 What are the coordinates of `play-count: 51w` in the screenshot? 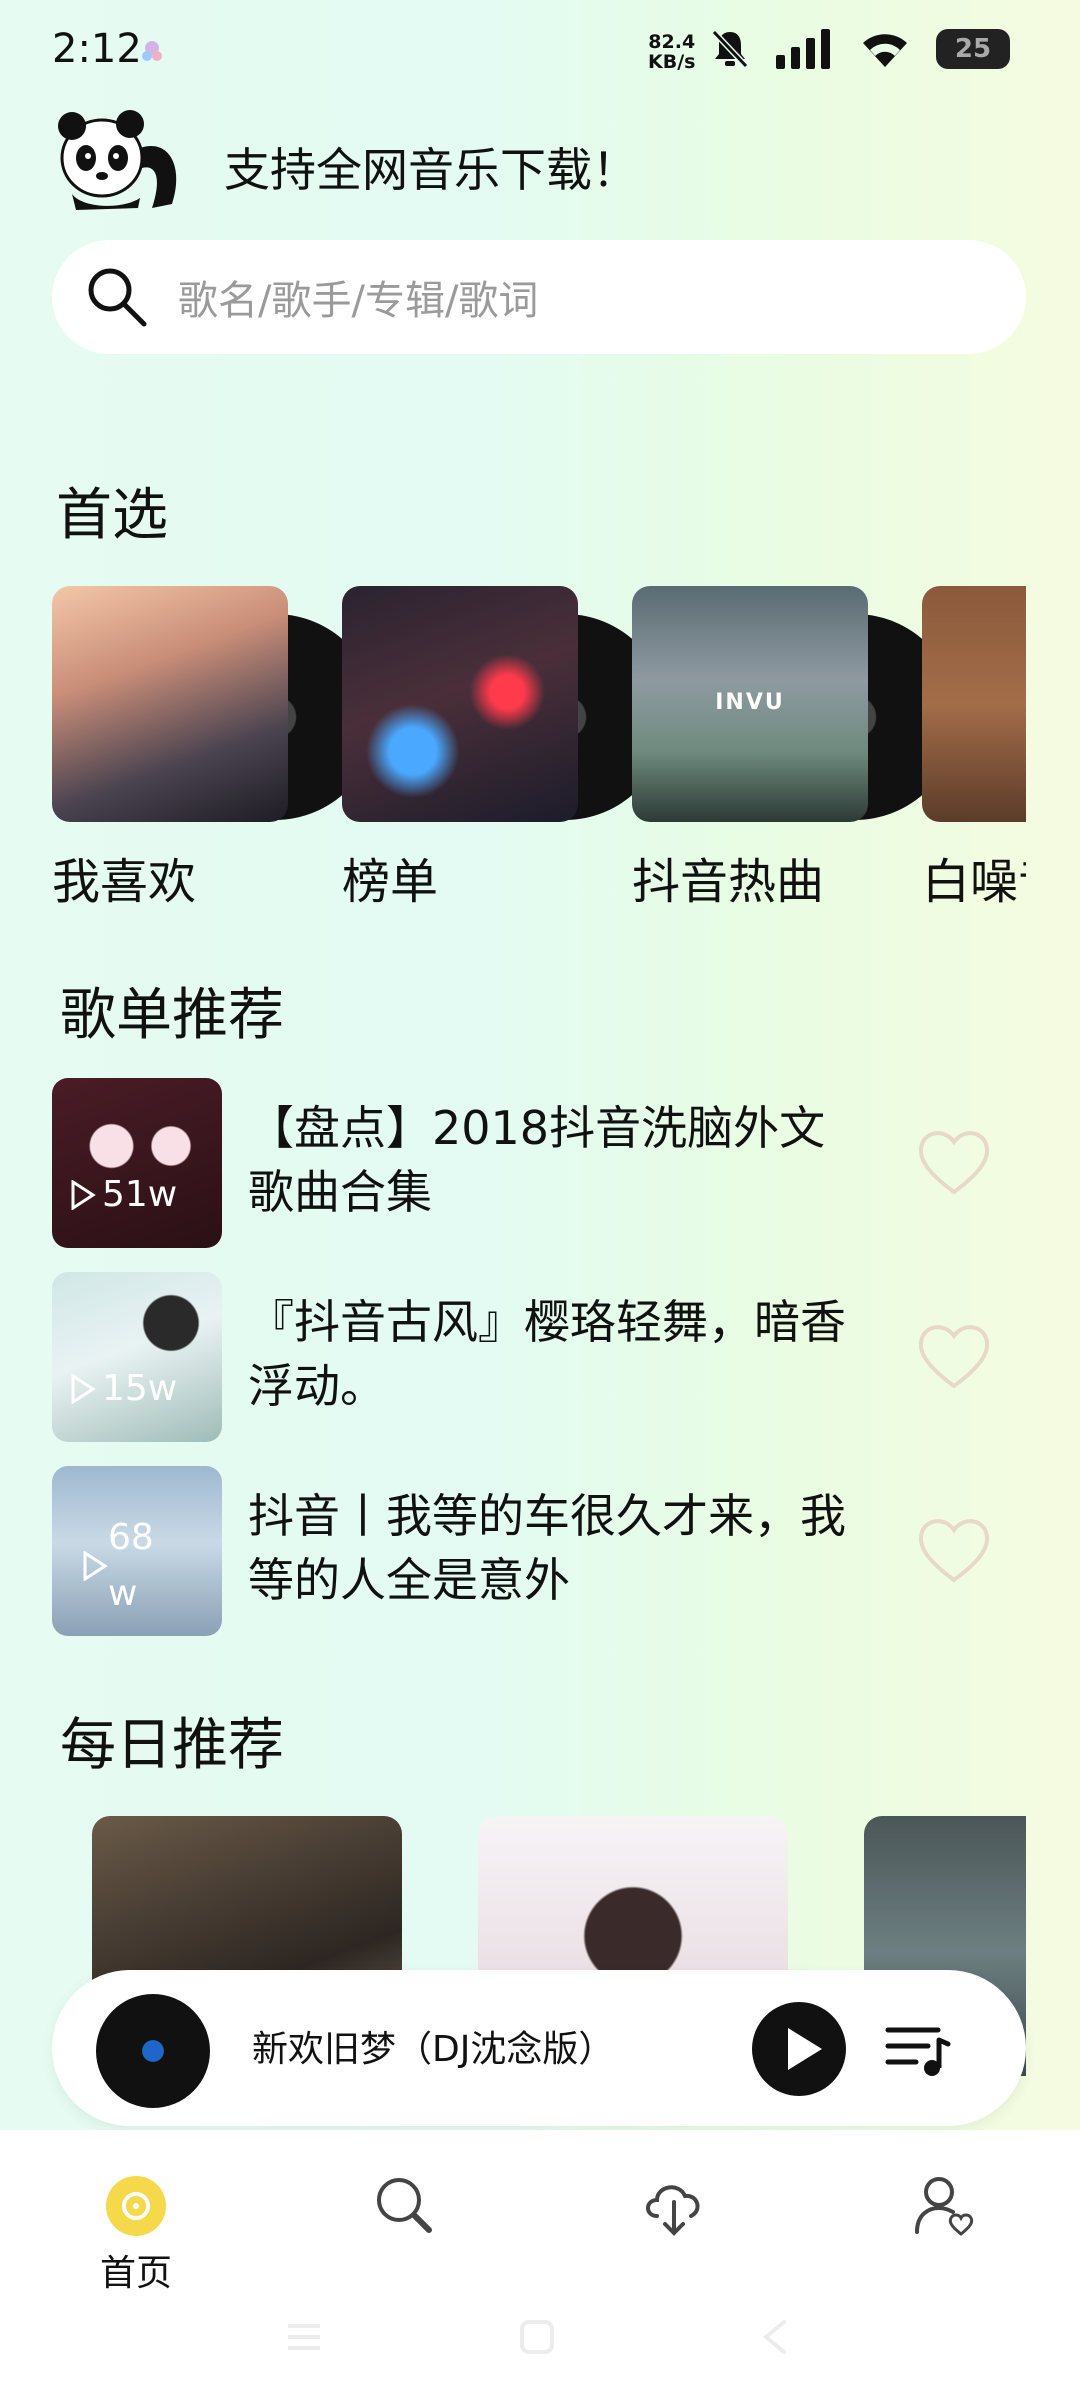 It's located at (123, 1194).